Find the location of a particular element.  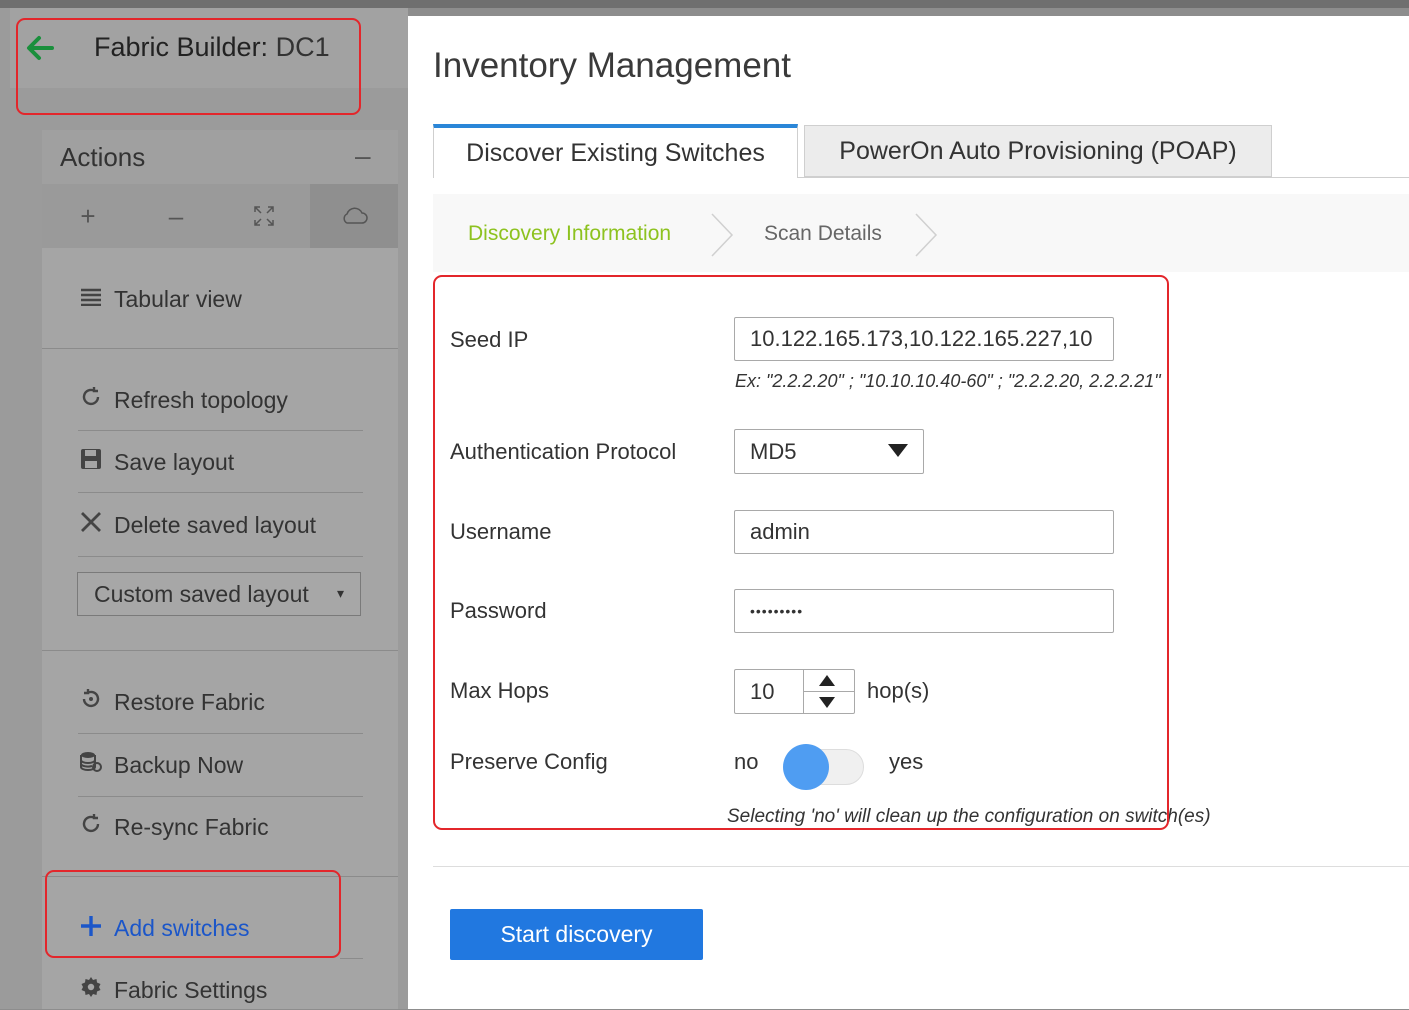

start-discovery-label: Start discovery is located at coordinates (576, 934).